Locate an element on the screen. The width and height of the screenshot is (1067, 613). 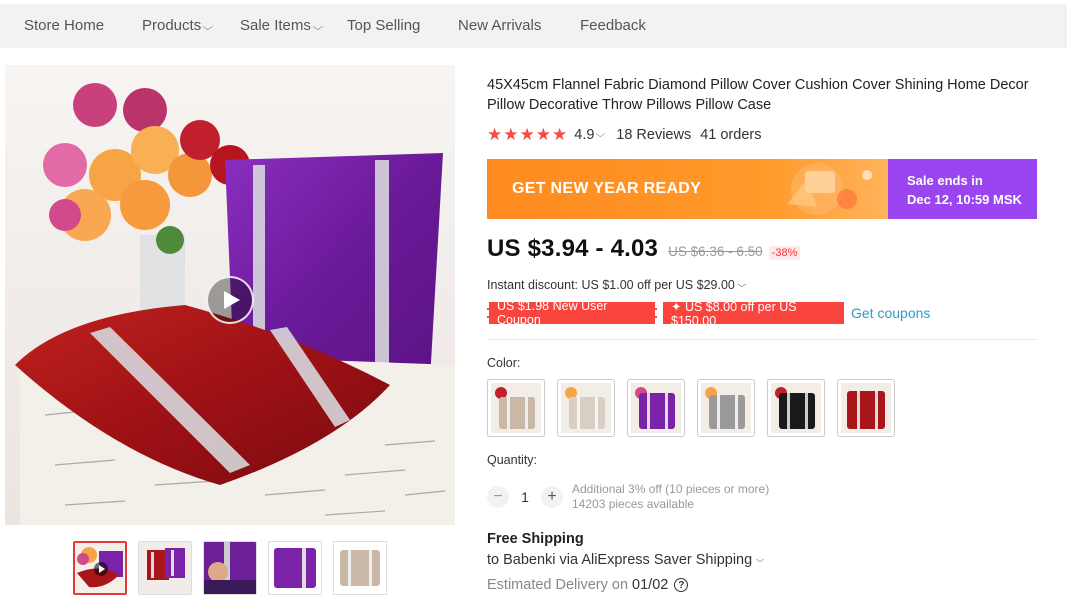
original-price: US $6.36 - 6.50 is located at coordinates (715, 251).